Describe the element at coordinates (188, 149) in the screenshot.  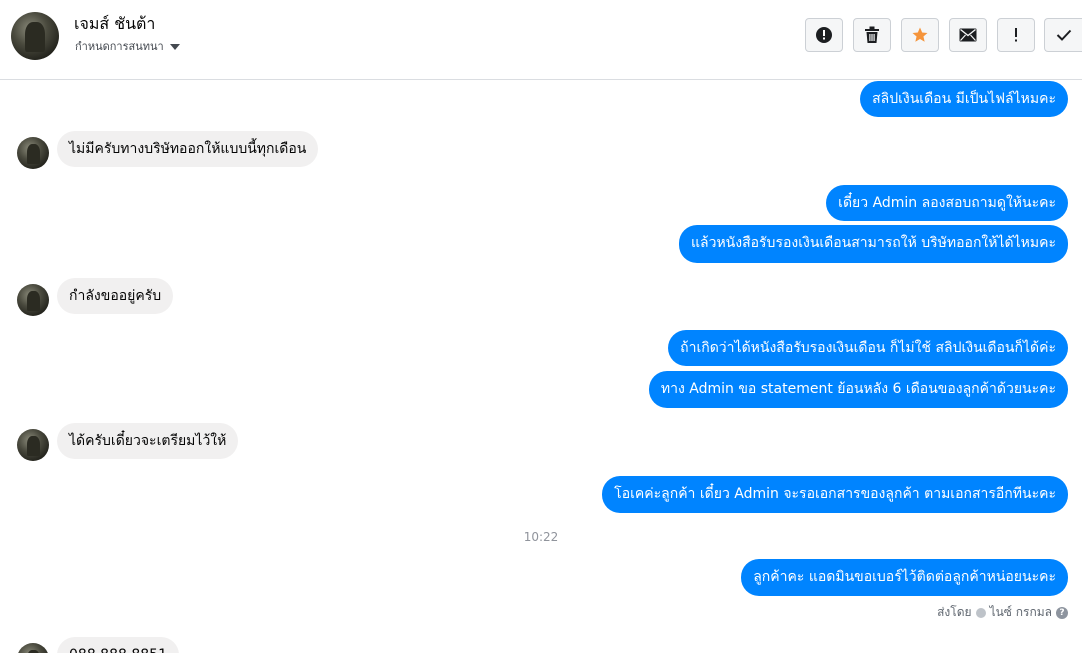
I see `incoming-message: ไม่มีครับทางบริษัทออกให้แบบนี้ทุกเดือน` at that location.